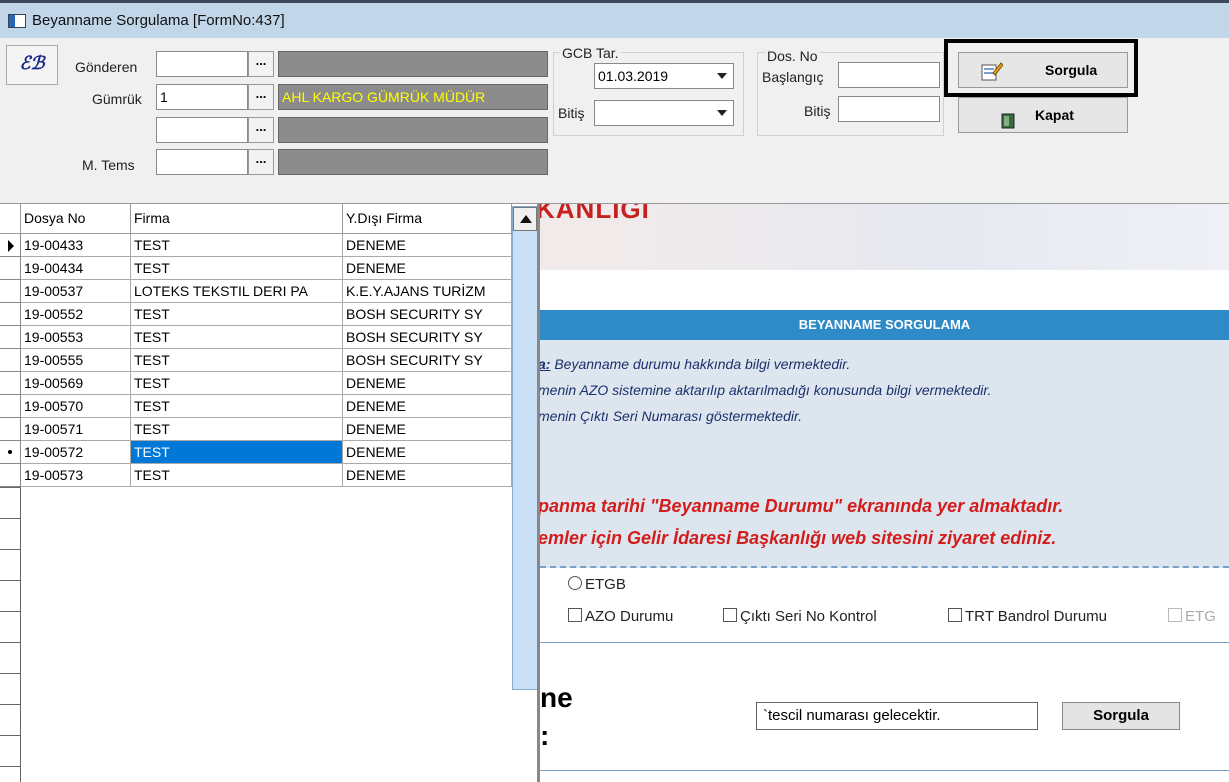 The height and width of the screenshot is (782, 1229). Describe the element at coordinates (1121, 716) in the screenshot. I see `web-sorgula-button: Sorgula` at that location.